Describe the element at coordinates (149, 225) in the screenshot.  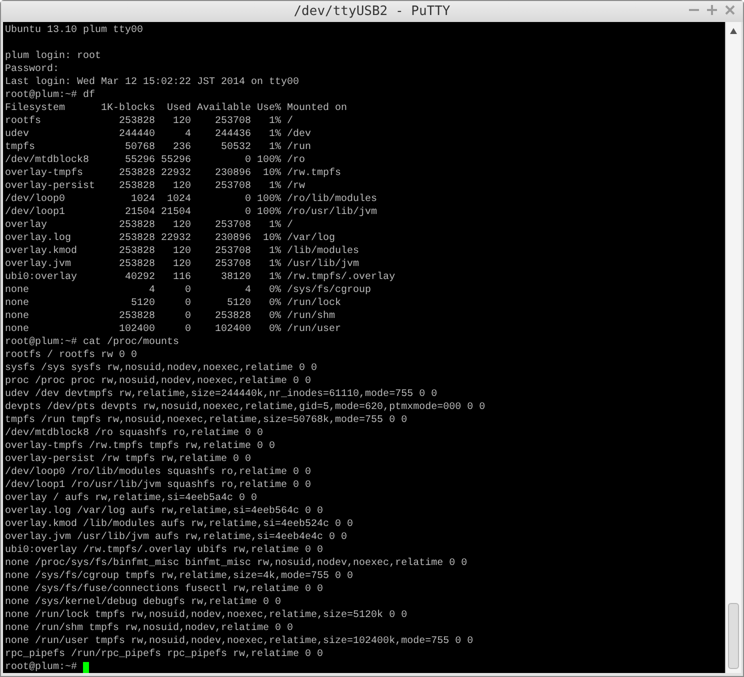
I see `terminal-line: overlay 253828 120 253708 1% /` at that location.